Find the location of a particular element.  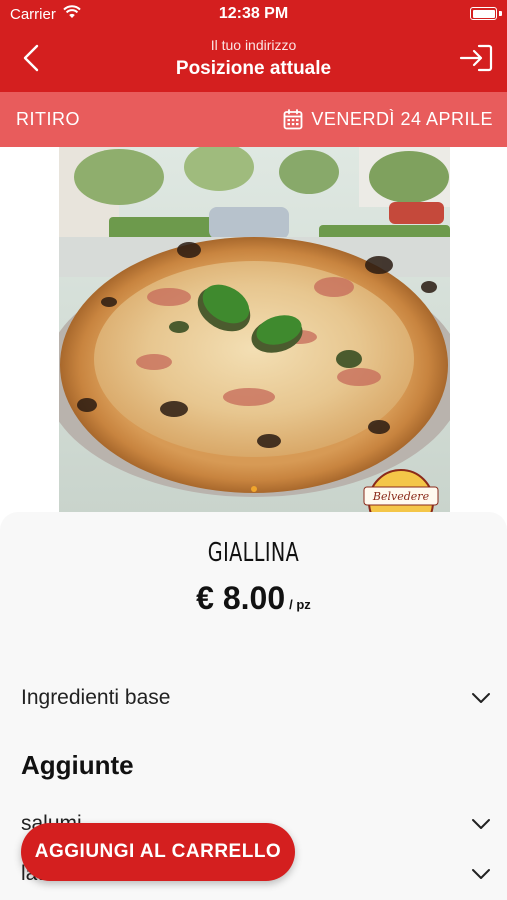

clock: 12:38 PM is located at coordinates (253, 13).